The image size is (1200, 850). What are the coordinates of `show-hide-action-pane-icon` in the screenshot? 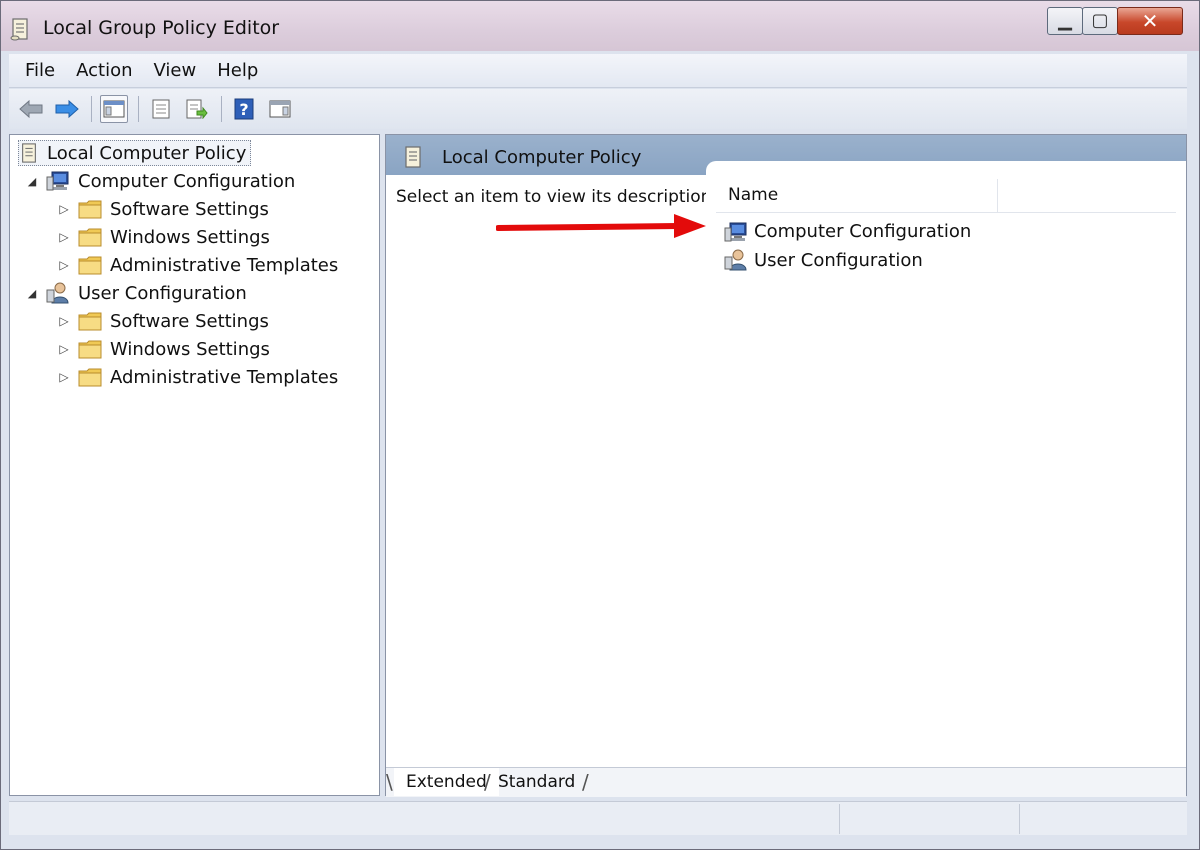 It's located at (280, 109).